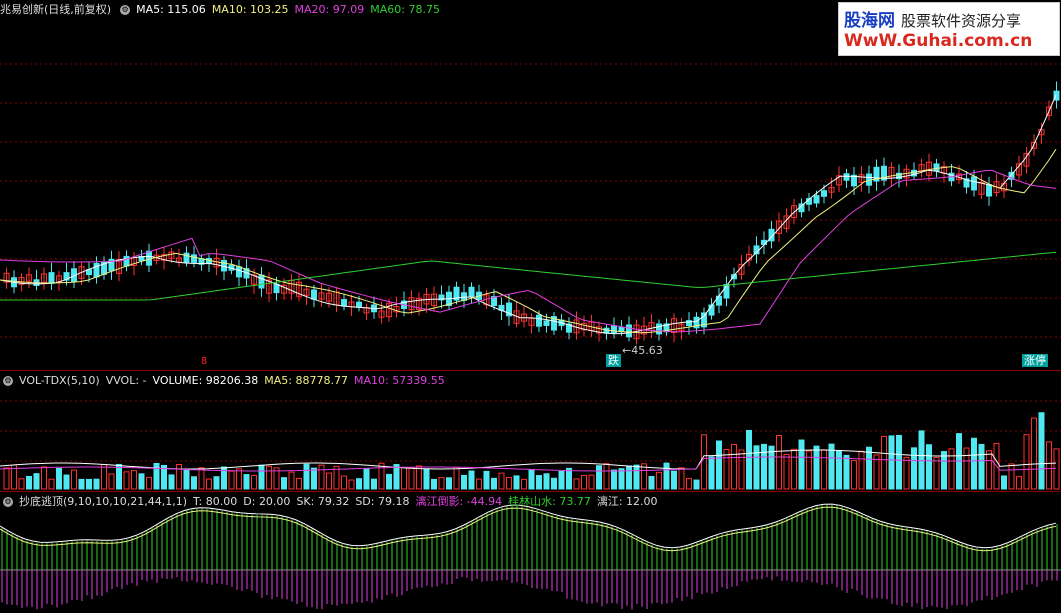 The image size is (1061, 613). What do you see at coordinates (205, 380) in the screenshot?
I see `volume-value: VOLUME: 98206.38` at bounding box center [205, 380].